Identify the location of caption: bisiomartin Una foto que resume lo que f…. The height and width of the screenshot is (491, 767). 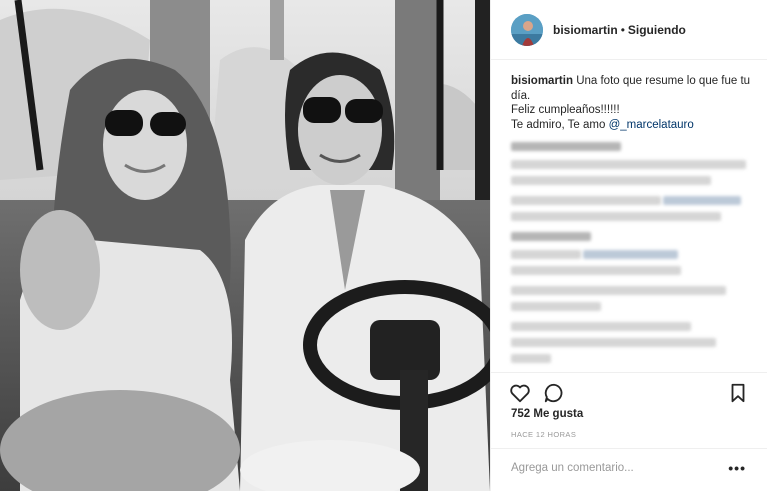
(633, 103).